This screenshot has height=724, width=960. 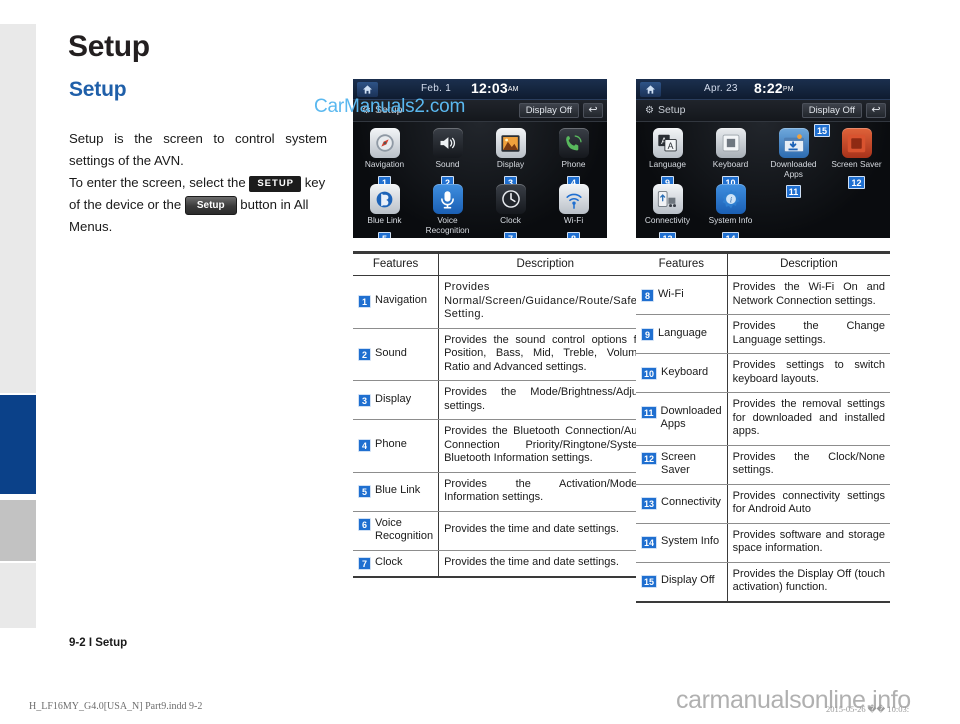 I want to click on feature-cell: 14 System Info, so click(x=682, y=543).